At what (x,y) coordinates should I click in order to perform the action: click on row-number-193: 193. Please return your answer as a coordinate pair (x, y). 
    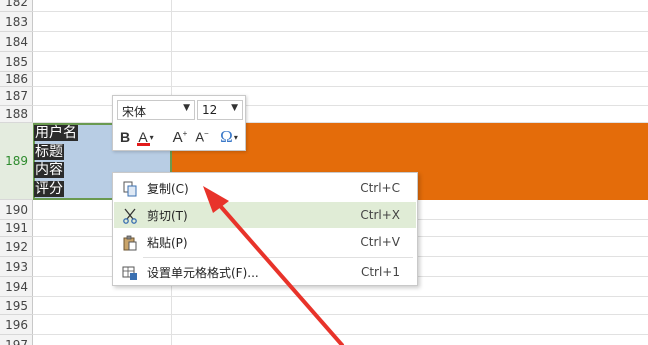
    Looking at the image, I should click on (16, 267).